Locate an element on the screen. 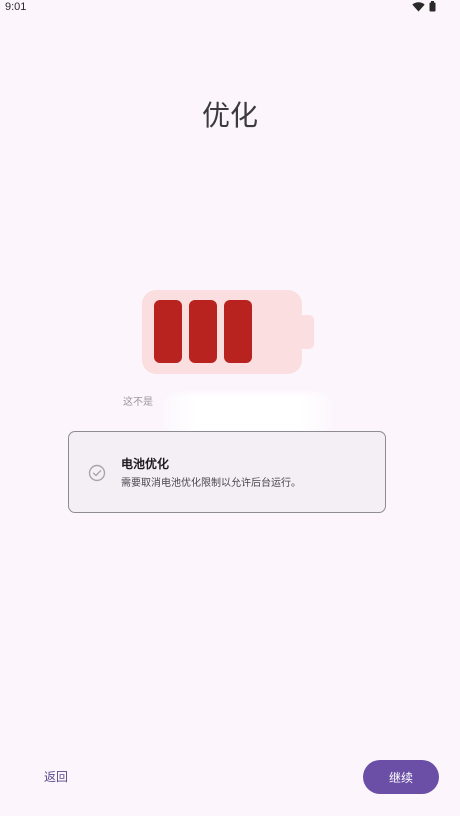 This screenshot has width=460, height=816. status-time: 9:01 is located at coordinates (16, 7).